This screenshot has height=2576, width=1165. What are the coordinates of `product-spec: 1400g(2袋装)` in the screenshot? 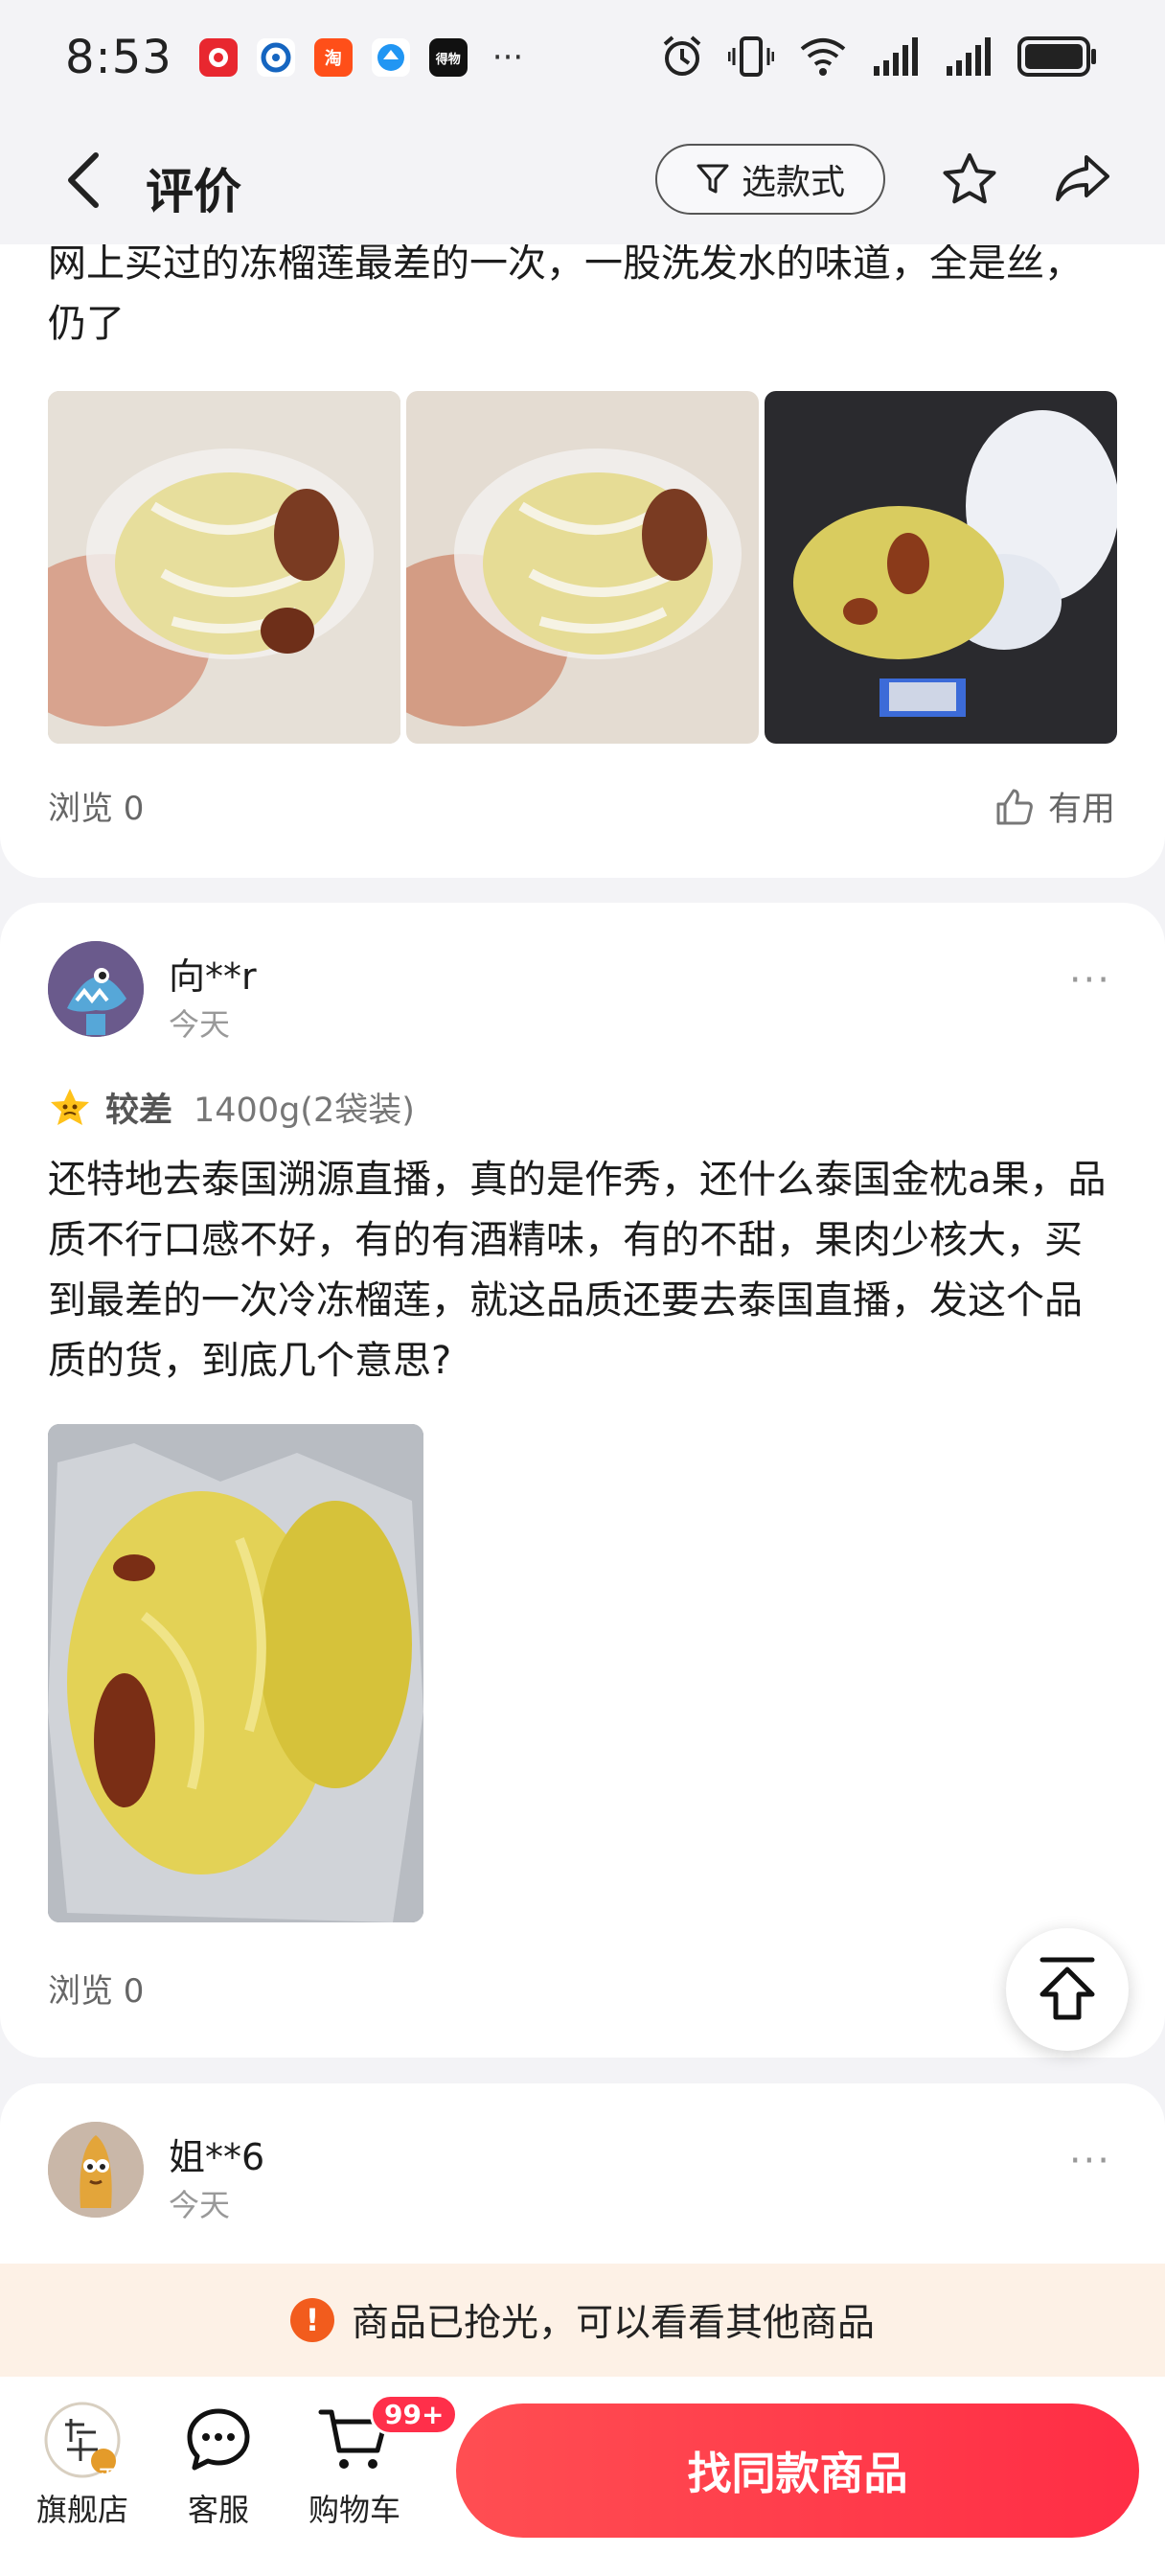 It's located at (304, 1111).